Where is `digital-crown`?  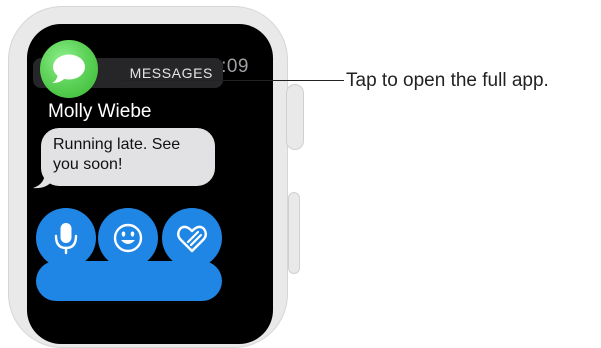
digital-crown is located at coordinates (295, 117).